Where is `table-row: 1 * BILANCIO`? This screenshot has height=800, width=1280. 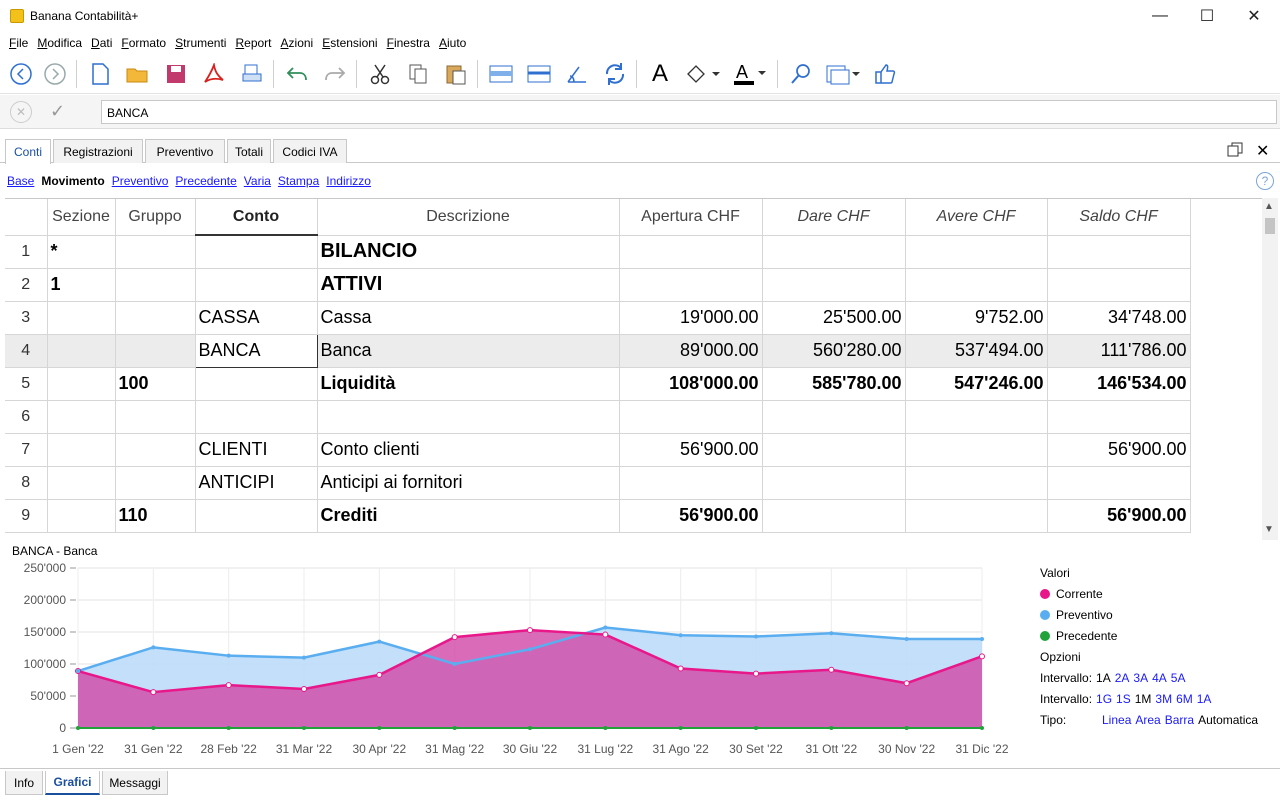 table-row: 1 * BILANCIO is located at coordinates (598, 252).